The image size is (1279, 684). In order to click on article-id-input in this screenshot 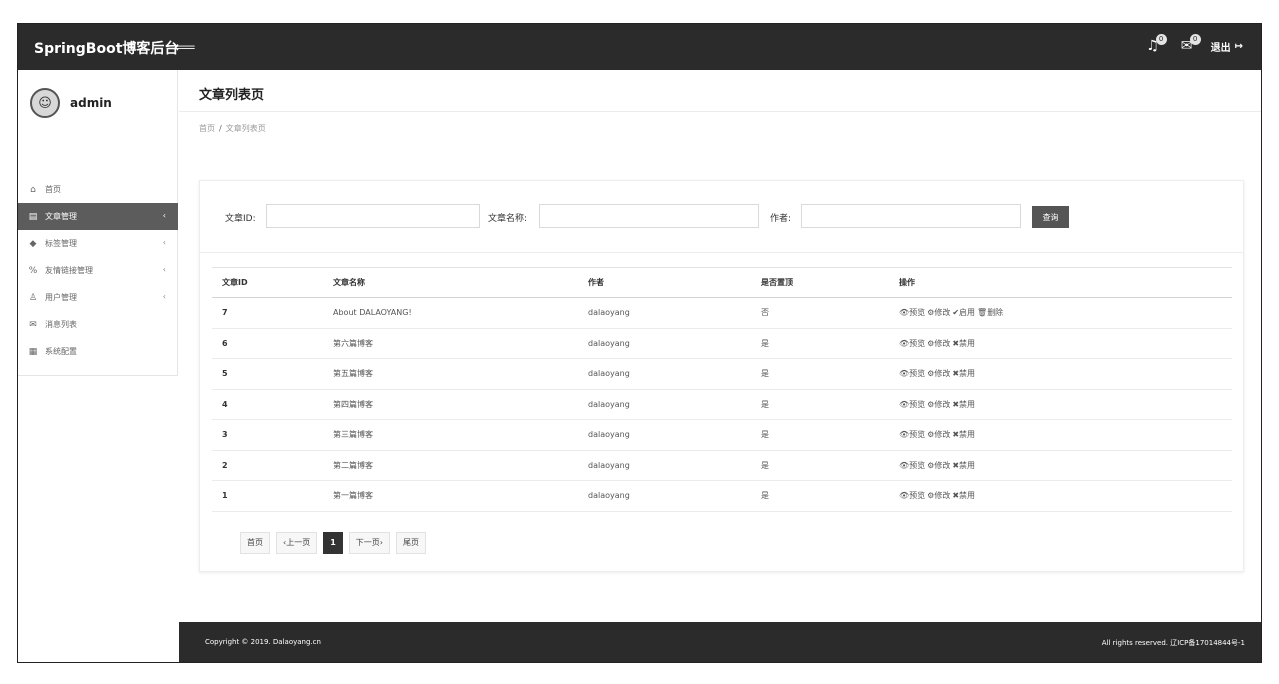, I will do `click(373, 216)`.